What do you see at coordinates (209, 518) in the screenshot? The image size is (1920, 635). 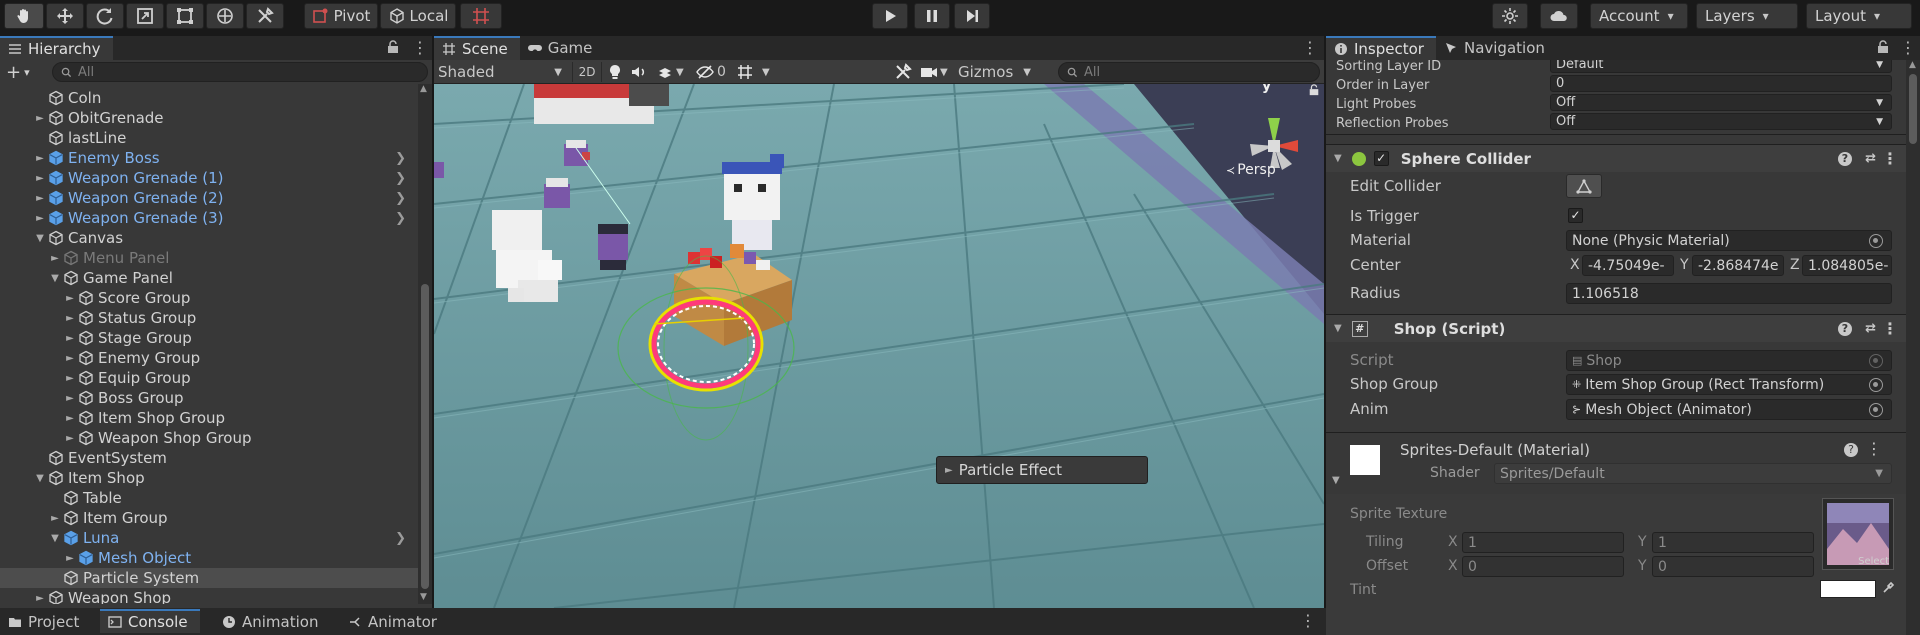 I see `hierarchy-item: ► Item Group` at bounding box center [209, 518].